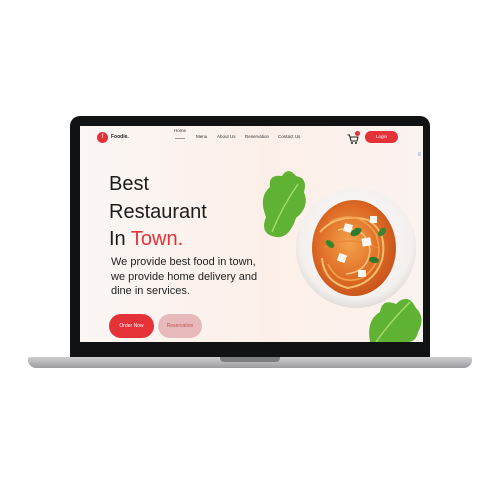 This screenshot has width=500, height=500. I want to click on hero-title-line3: In Town., so click(158, 240).